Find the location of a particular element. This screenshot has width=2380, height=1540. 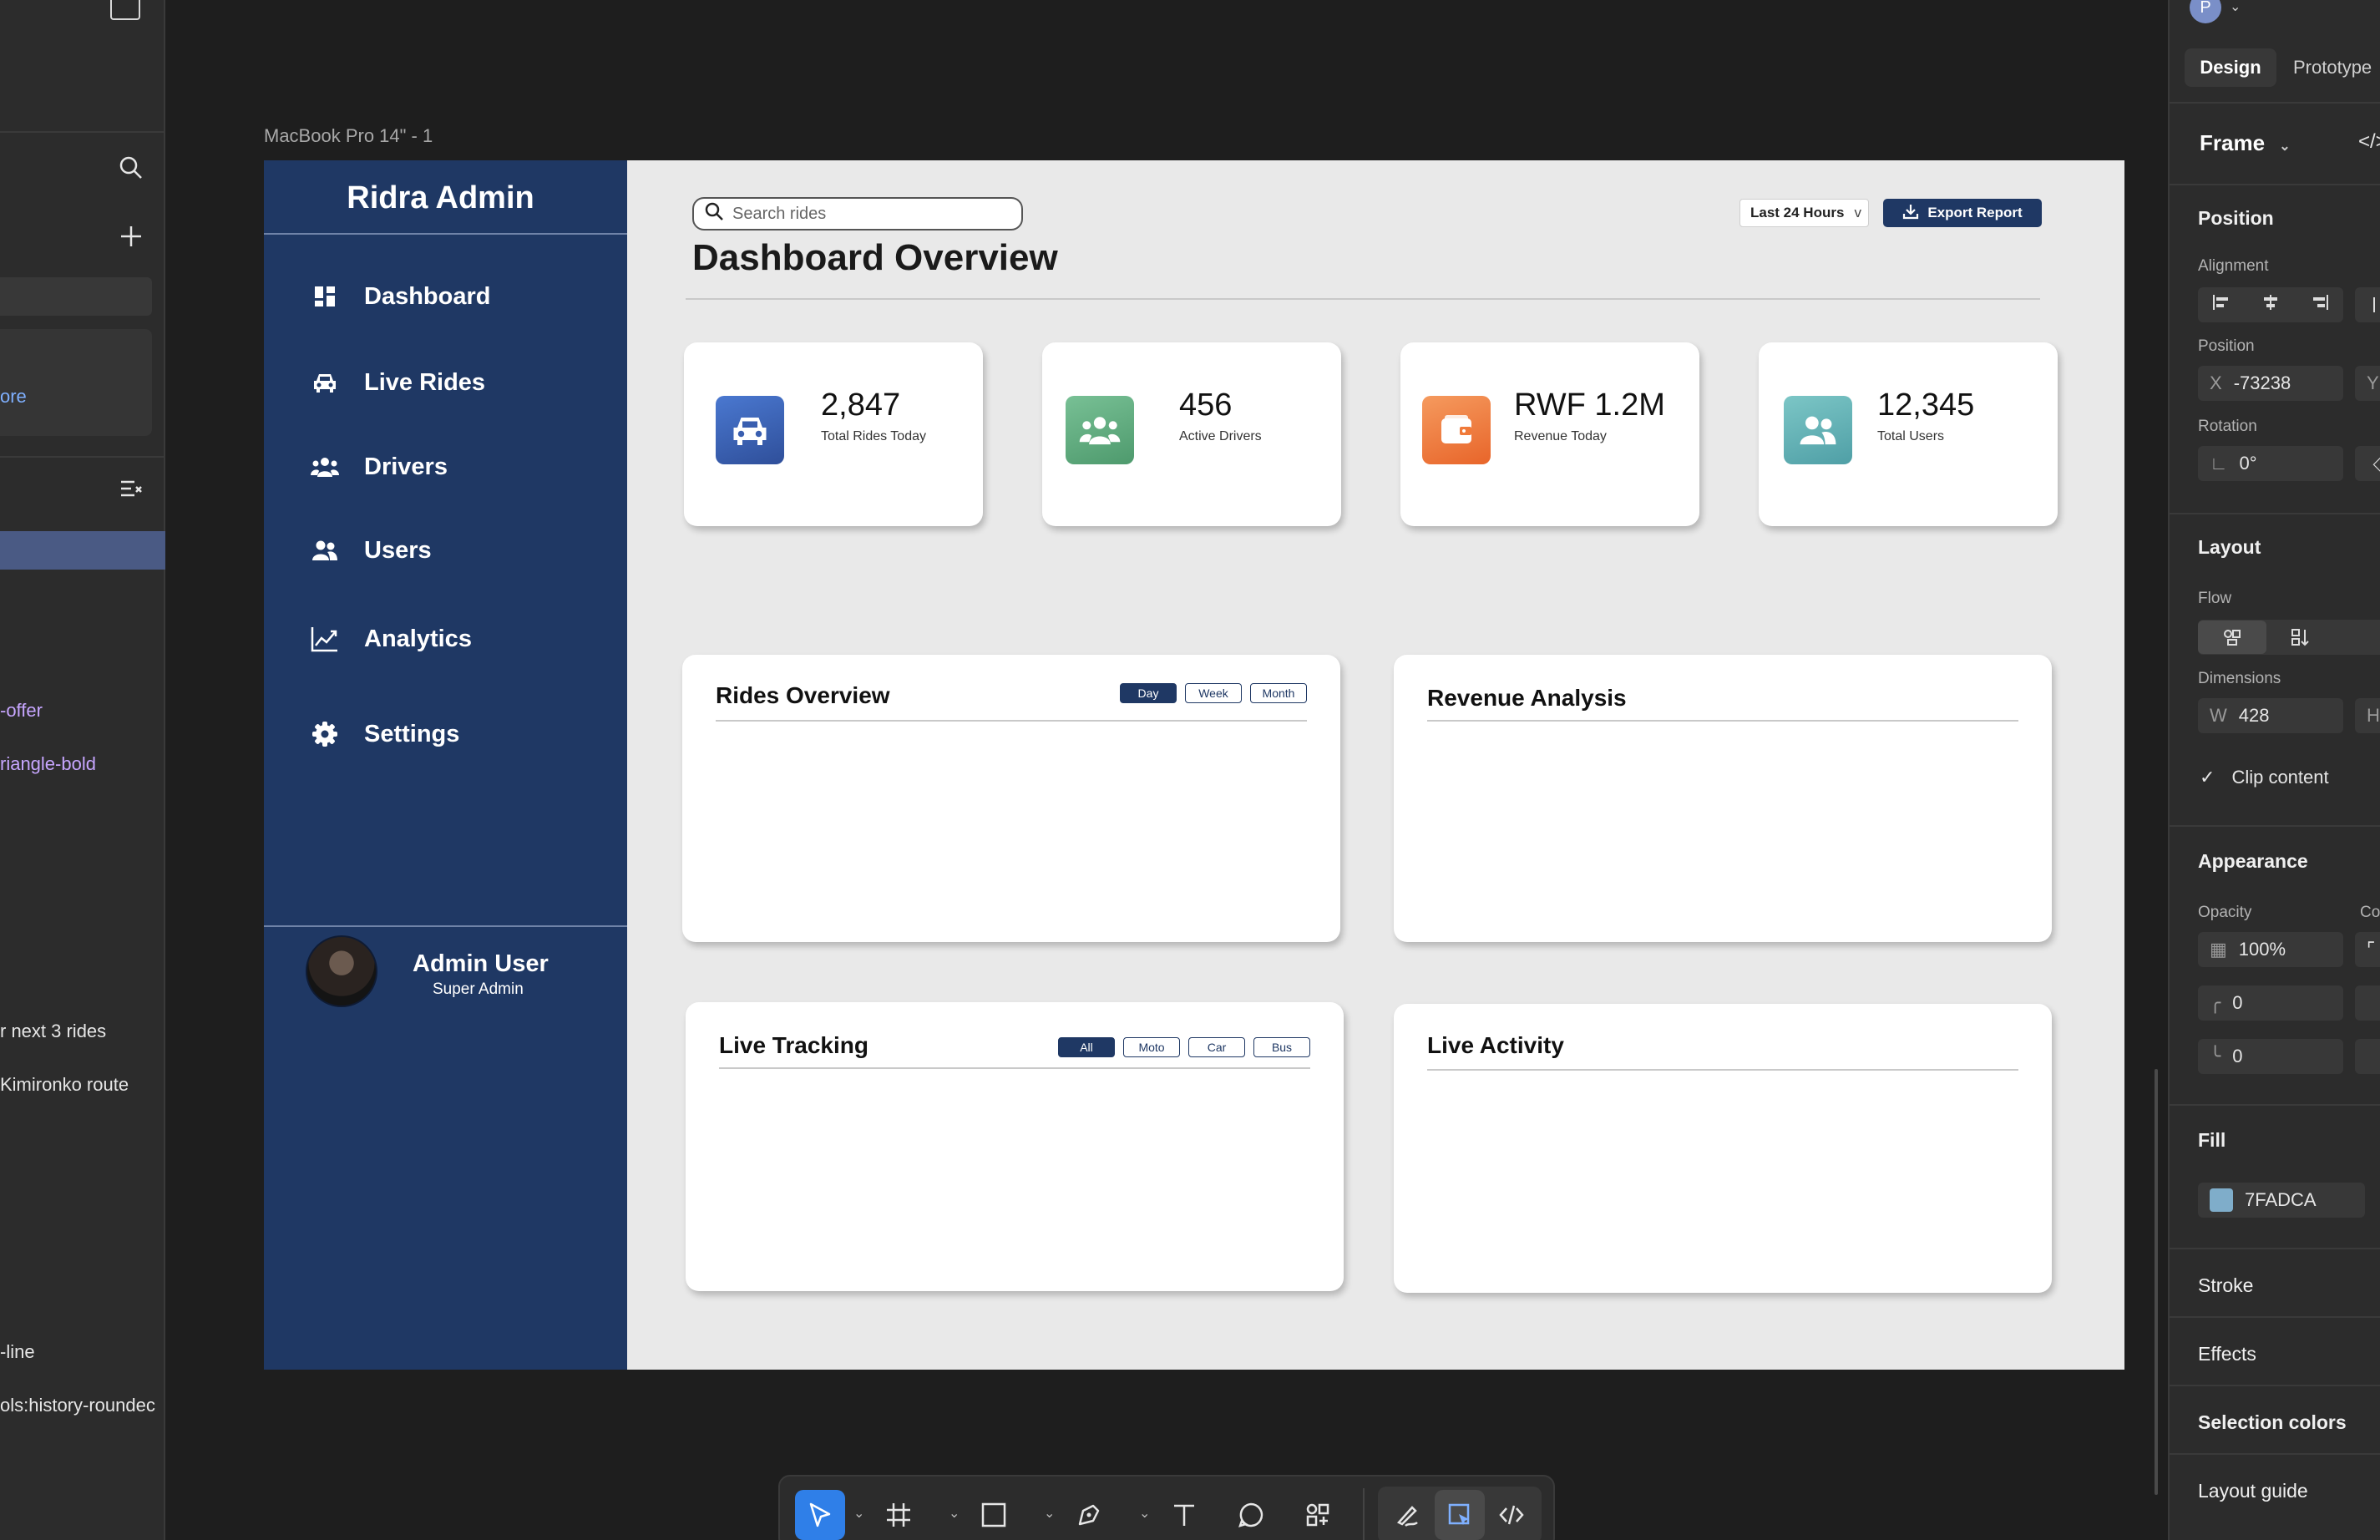

radius-field: ╭ 0 is located at coordinates (2271, 1003).